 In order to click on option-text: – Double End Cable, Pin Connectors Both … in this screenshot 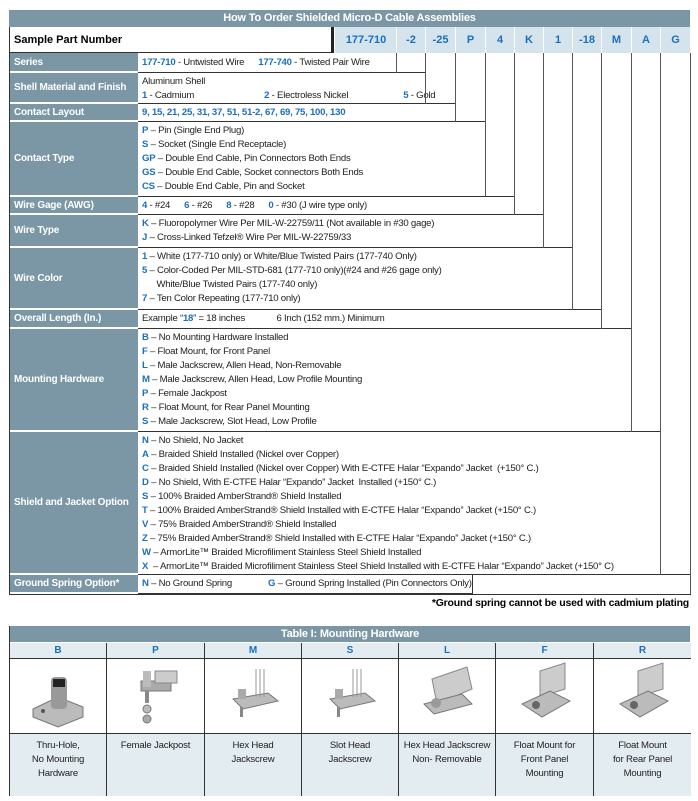, I will do `click(253, 158)`.